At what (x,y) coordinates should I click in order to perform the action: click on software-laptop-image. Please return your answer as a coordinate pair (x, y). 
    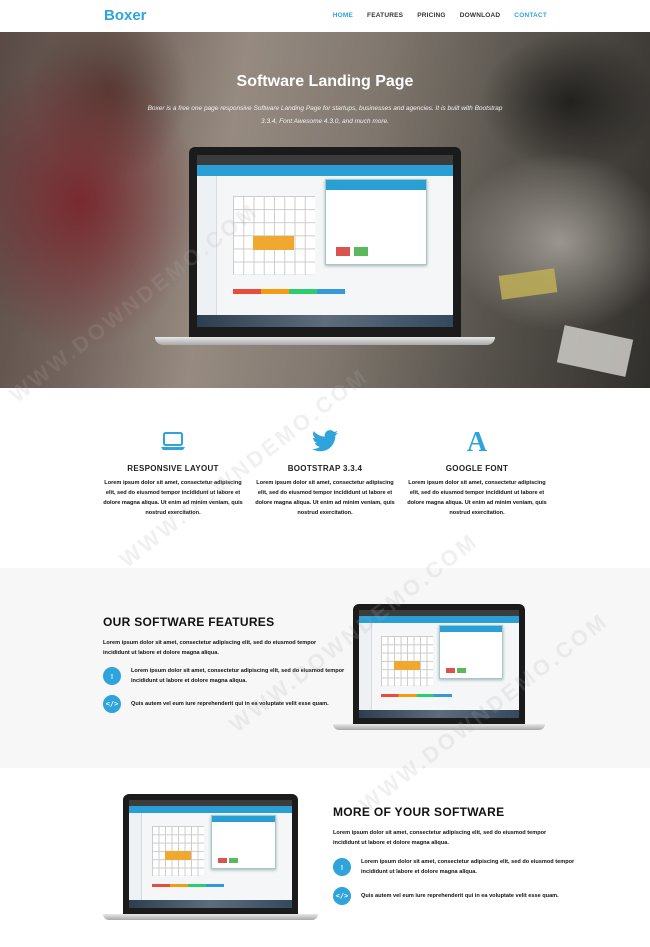
    Looking at the image, I should click on (439, 669).